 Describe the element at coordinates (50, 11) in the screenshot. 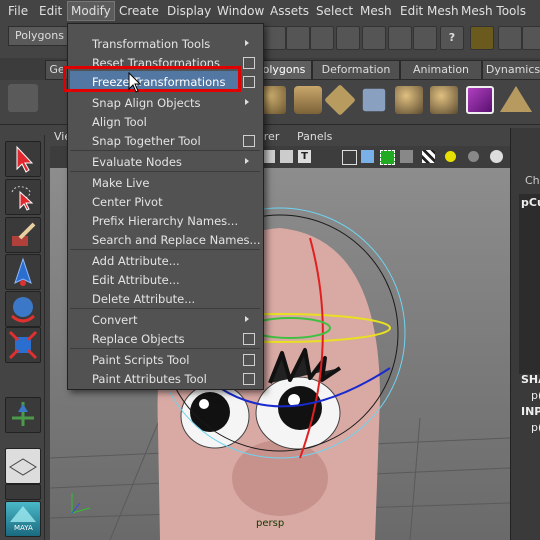

I see `menu-edit: Edit` at that location.